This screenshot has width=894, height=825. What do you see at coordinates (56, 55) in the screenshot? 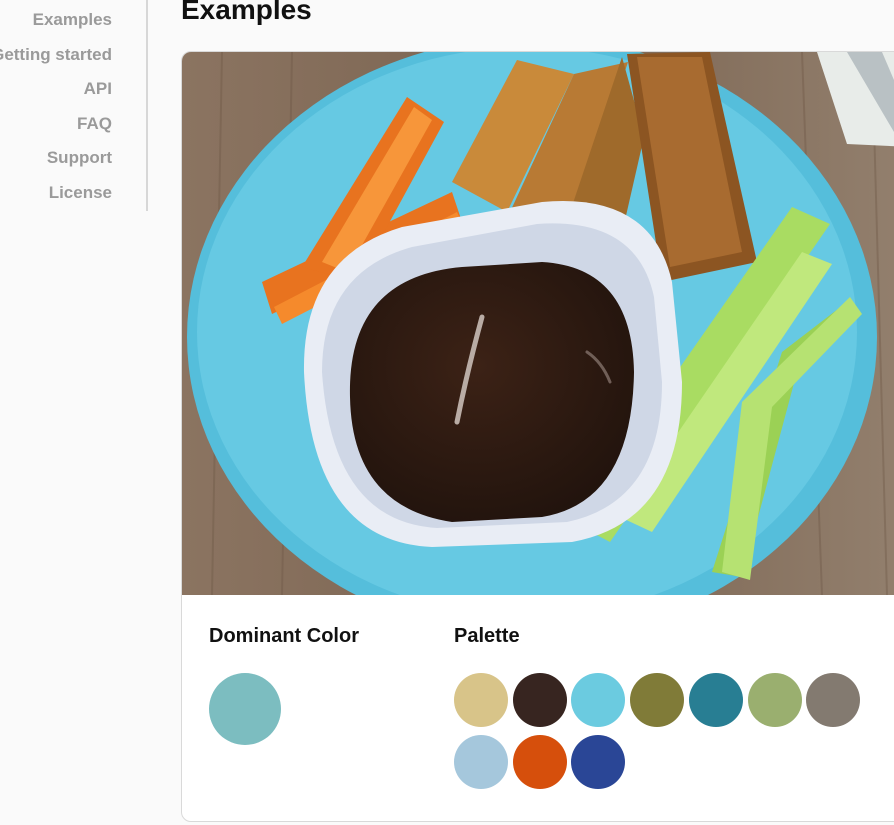
I see `sidebar-item-getting-started: Getting started` at bounding box center [56, 55].